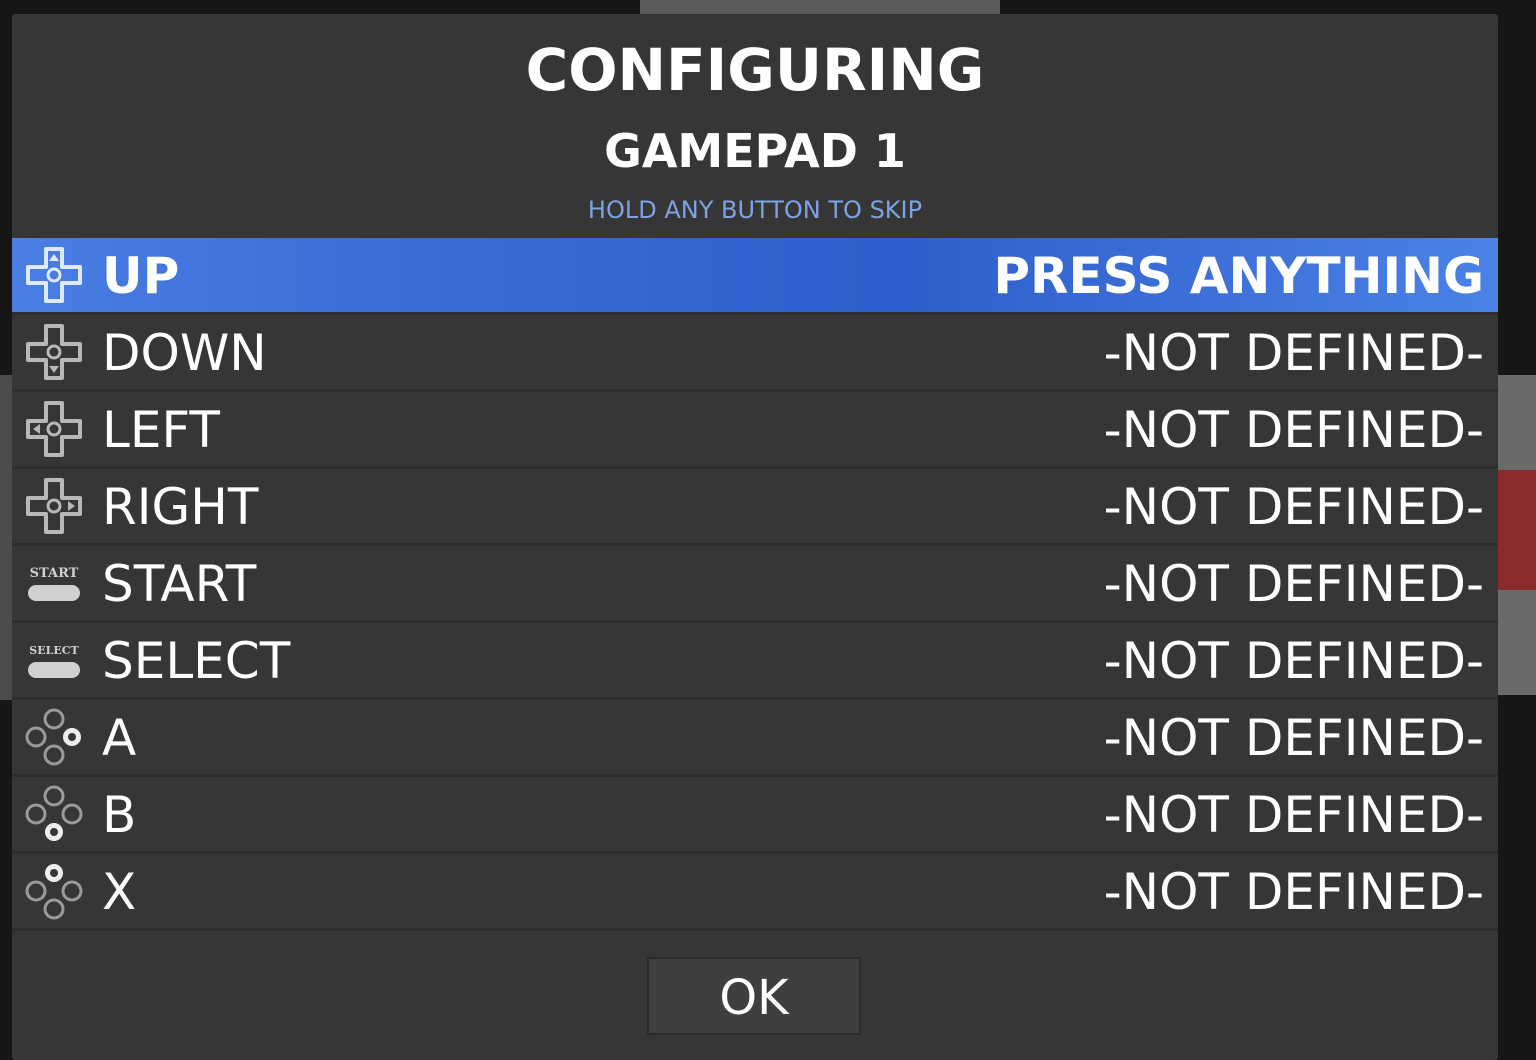 The width and height of the screenshot is (1536, 1060). What do you see at coordinates (54, 813) in the screenshot?
I see `face-buttons-b-icon` at bounding box center [54, 813].